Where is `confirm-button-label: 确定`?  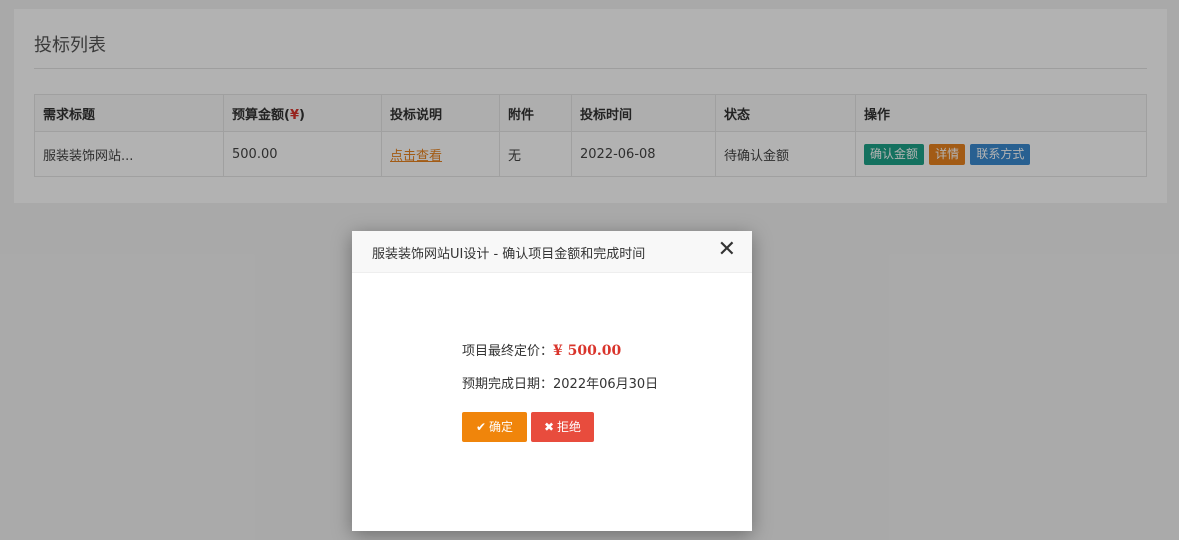 confirm-button-label: 确定 is located at coordinates (501, 427).